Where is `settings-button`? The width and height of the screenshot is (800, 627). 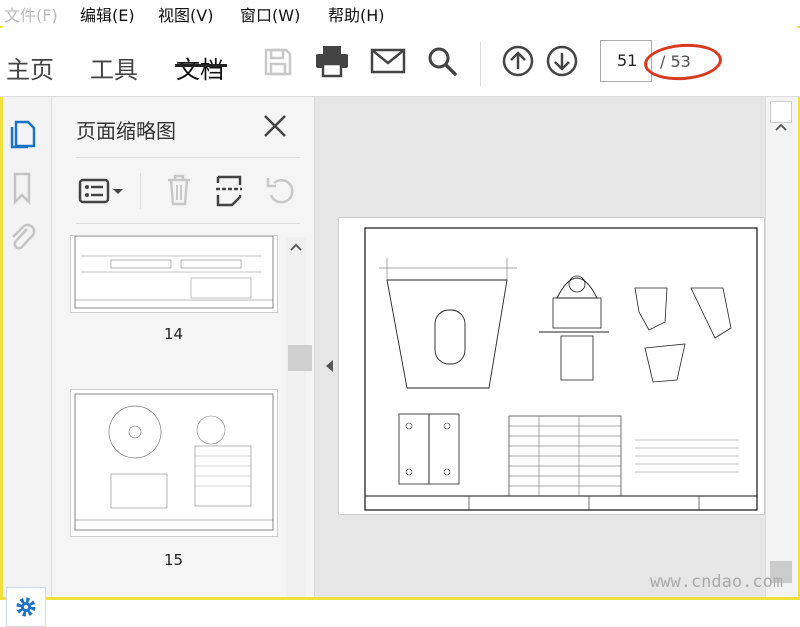
settings-button is located at coordinates (26, 607).